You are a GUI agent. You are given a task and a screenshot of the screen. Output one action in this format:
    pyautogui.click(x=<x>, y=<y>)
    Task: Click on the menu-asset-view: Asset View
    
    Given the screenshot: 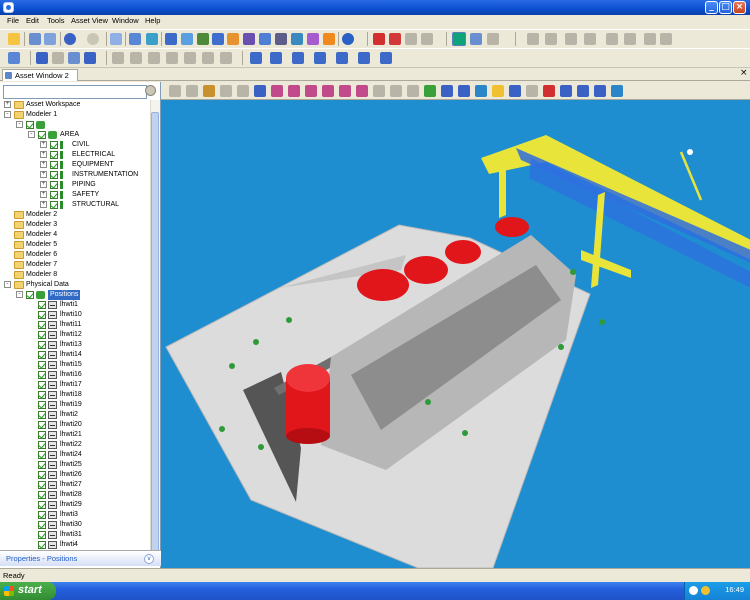 What is the action you would take?
    pyautogui.click(x=89, y=20)
    